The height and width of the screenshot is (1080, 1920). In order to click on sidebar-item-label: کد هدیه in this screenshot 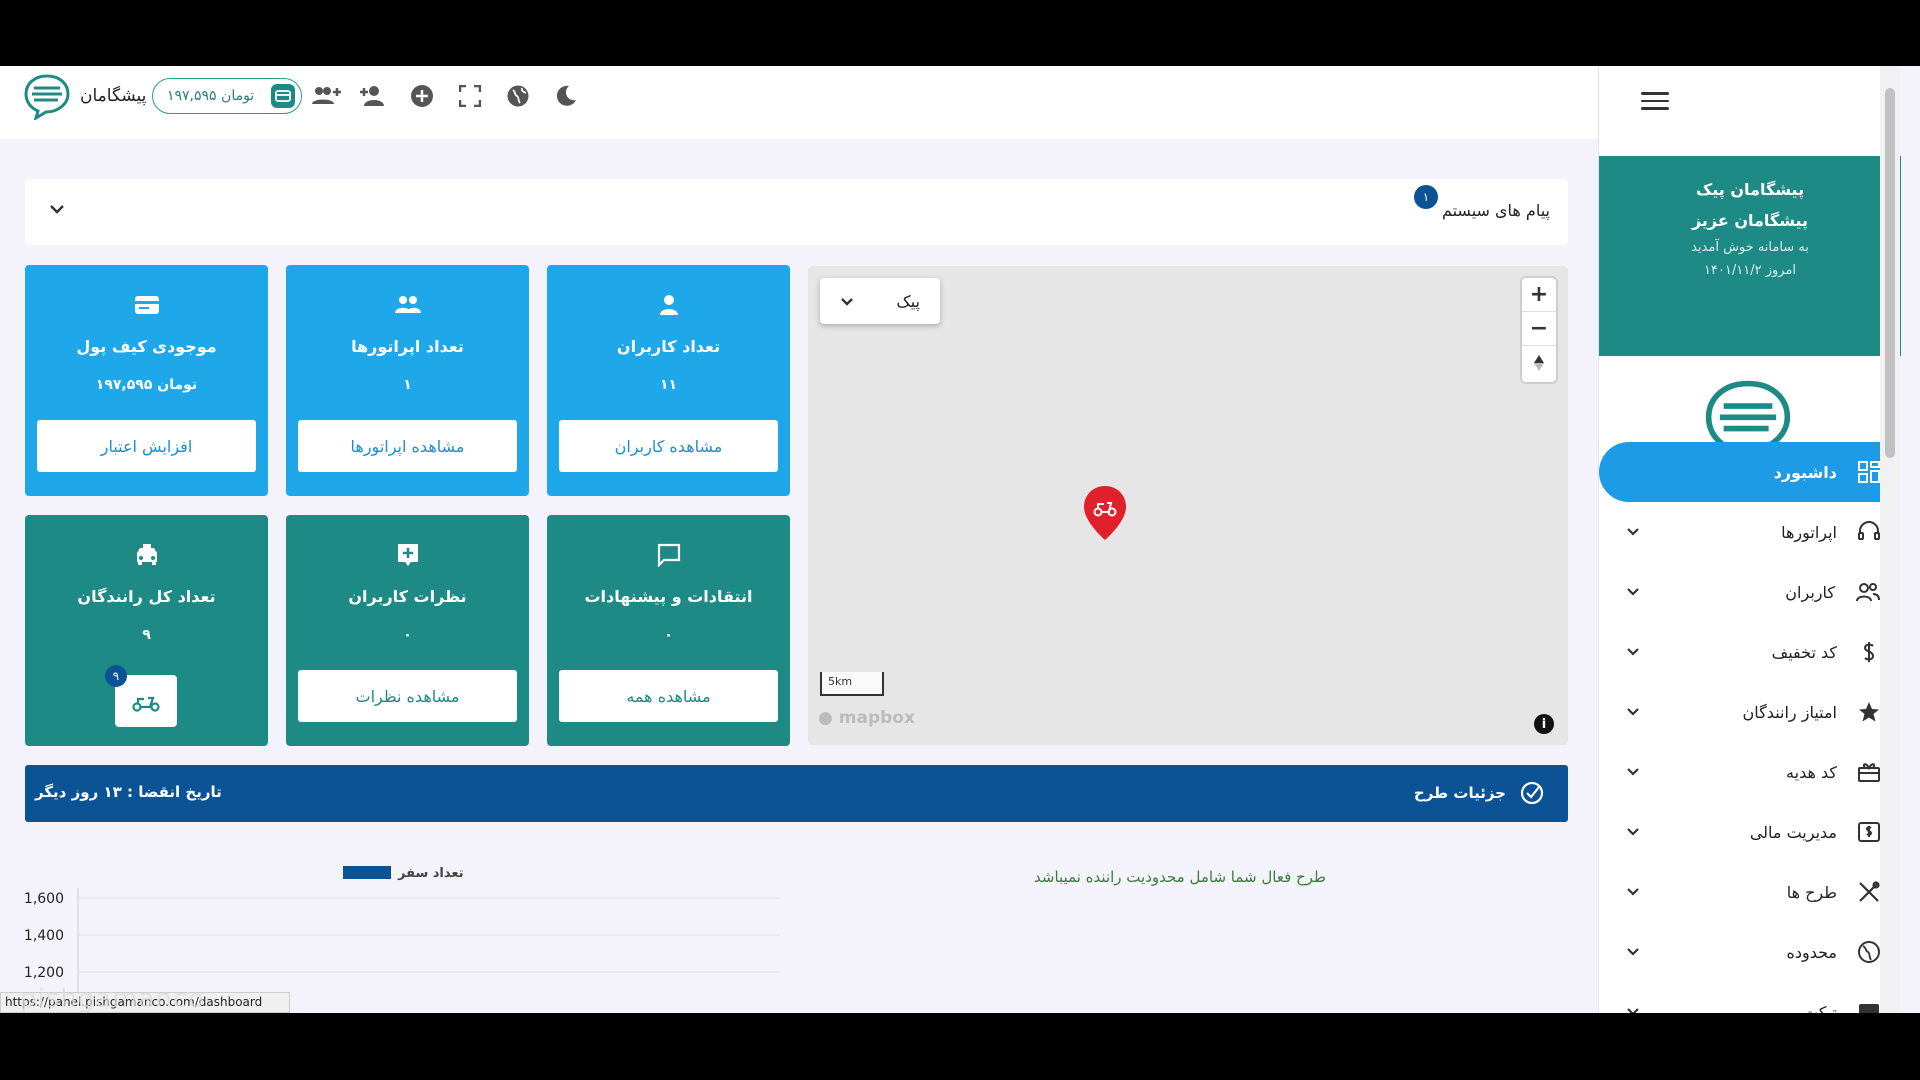, I will do `click(1811, 772)`.